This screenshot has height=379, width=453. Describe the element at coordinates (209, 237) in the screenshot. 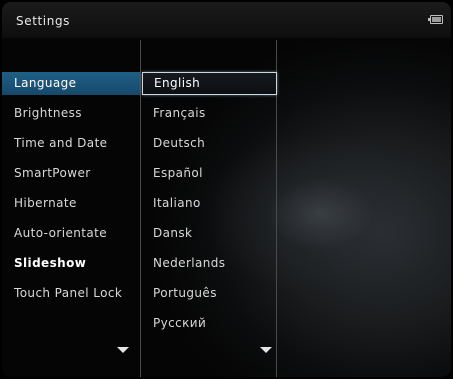

I see `language-item-dansk: Dansk` at that location.